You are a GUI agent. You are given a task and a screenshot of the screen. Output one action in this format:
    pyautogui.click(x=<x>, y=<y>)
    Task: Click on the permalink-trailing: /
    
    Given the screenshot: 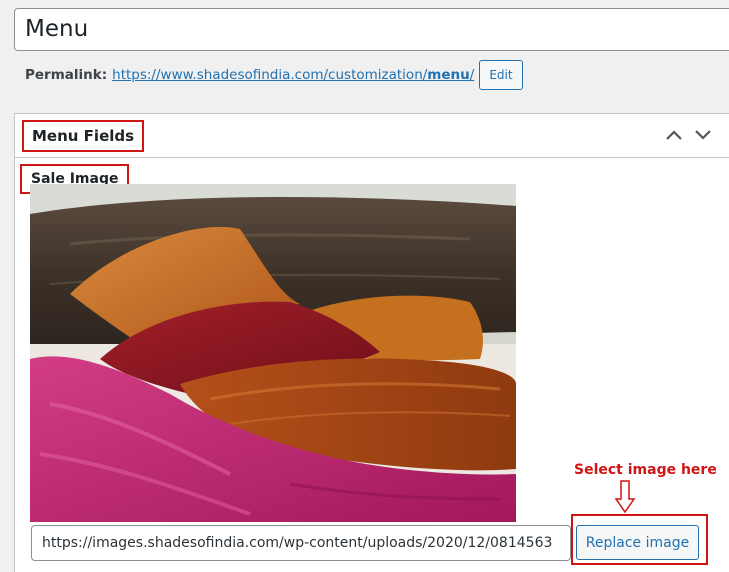 What is the action you would take?
    pyautogui.click(x=472, y=75)
    